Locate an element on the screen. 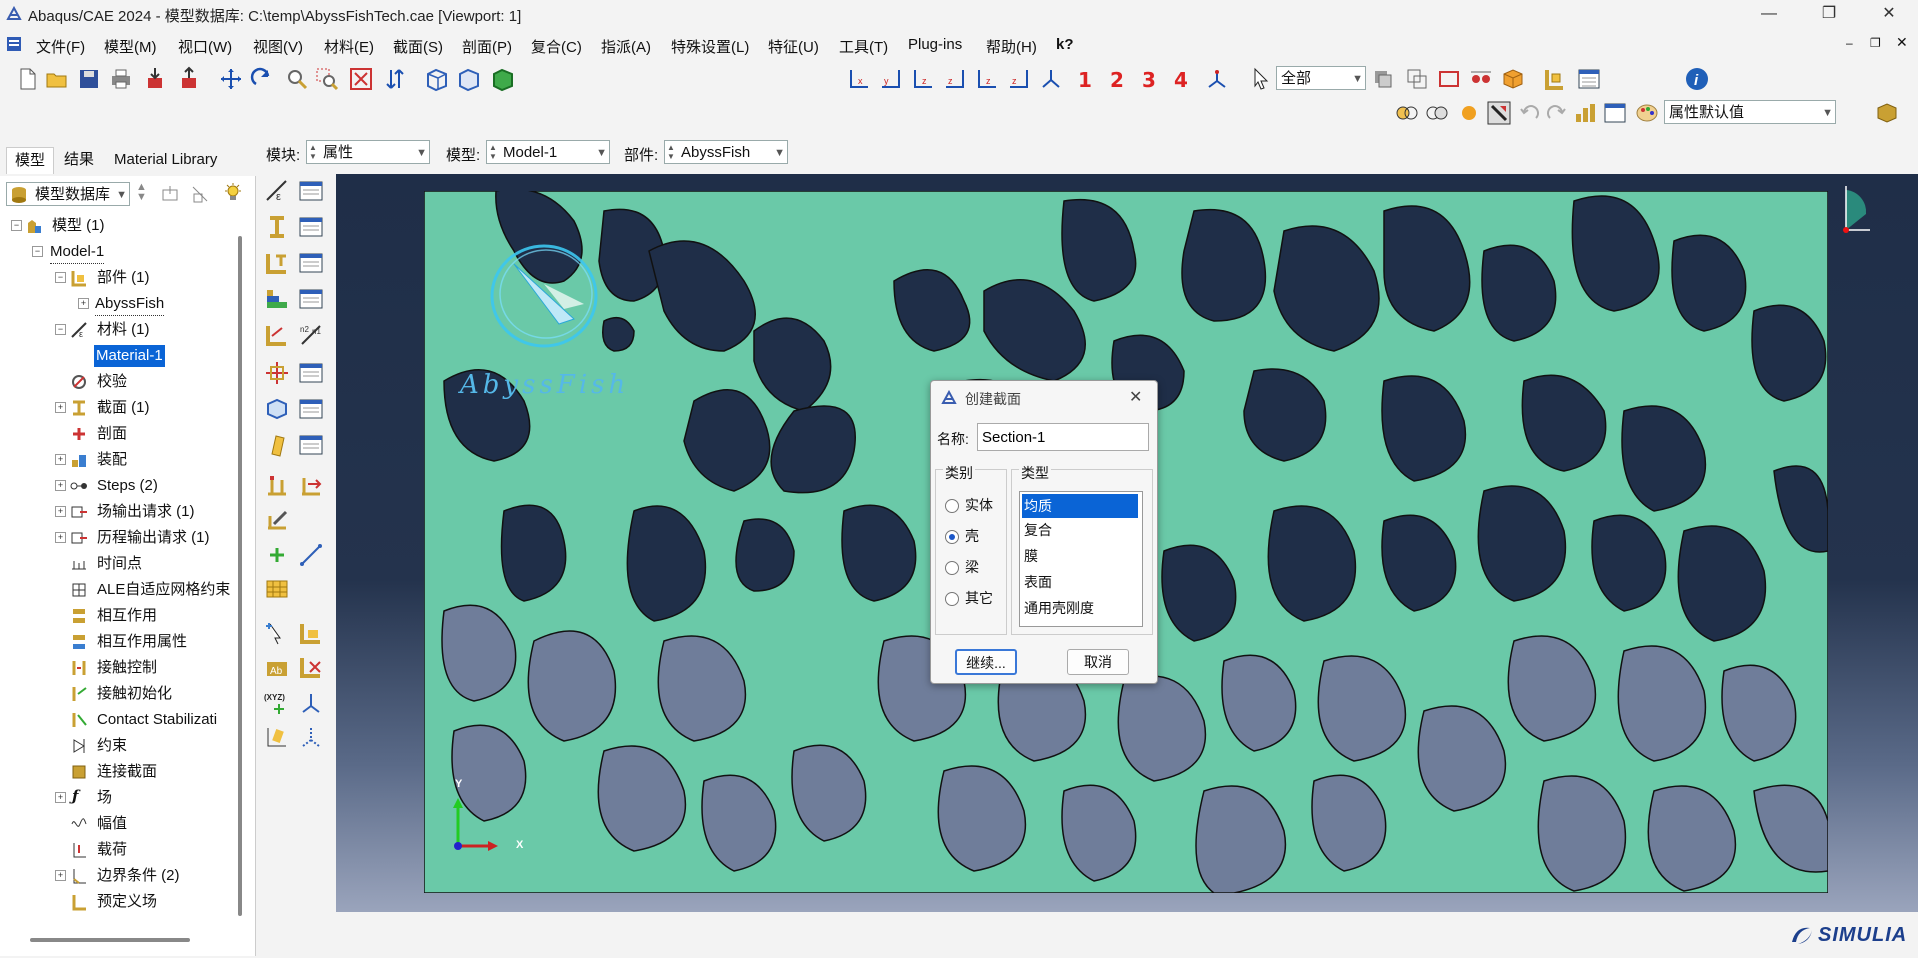 The width and height of the screenshot is (1918, 958). sort-arrows-icon: ▲ ▼ is located at coordinates (141, 192).